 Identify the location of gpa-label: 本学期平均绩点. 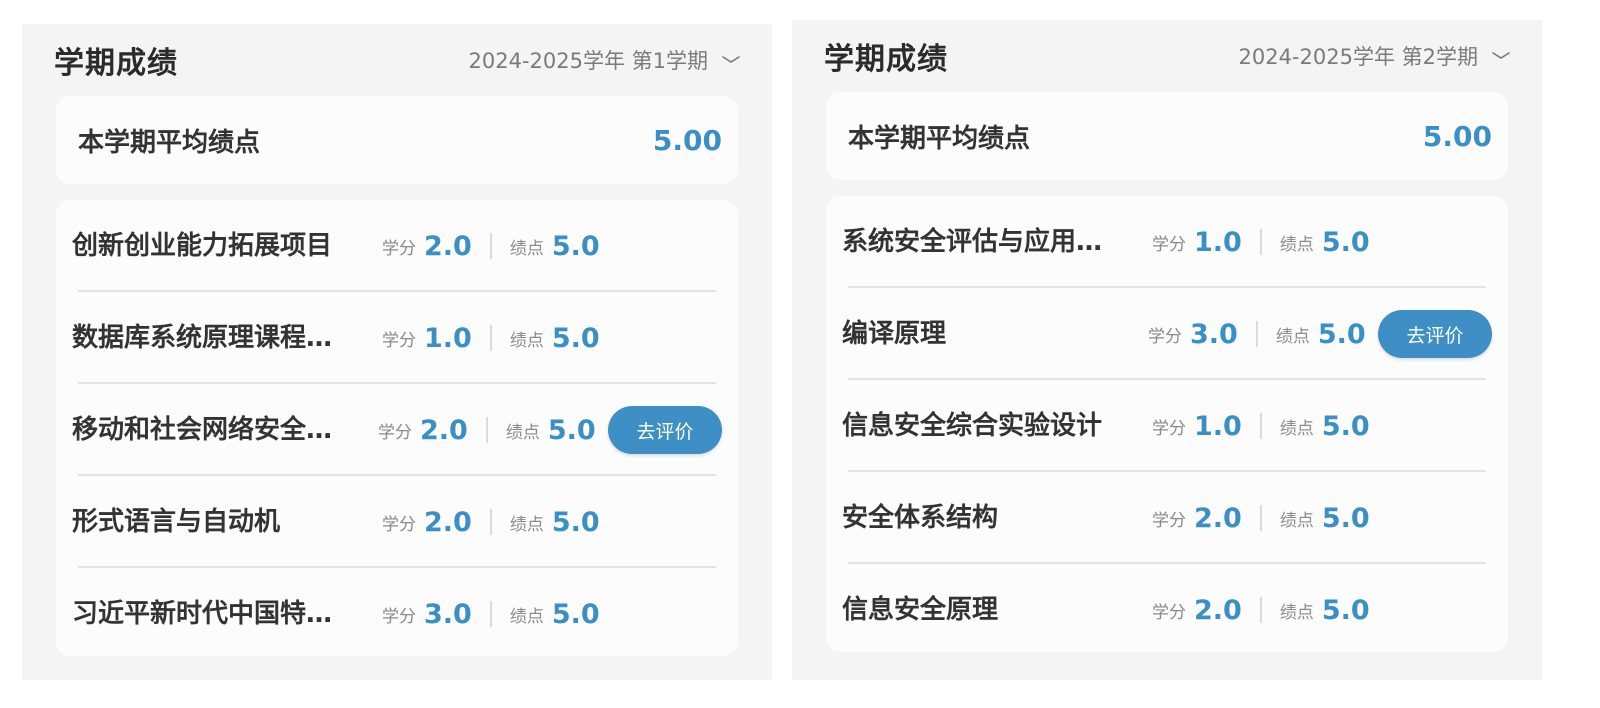
(939, 138).